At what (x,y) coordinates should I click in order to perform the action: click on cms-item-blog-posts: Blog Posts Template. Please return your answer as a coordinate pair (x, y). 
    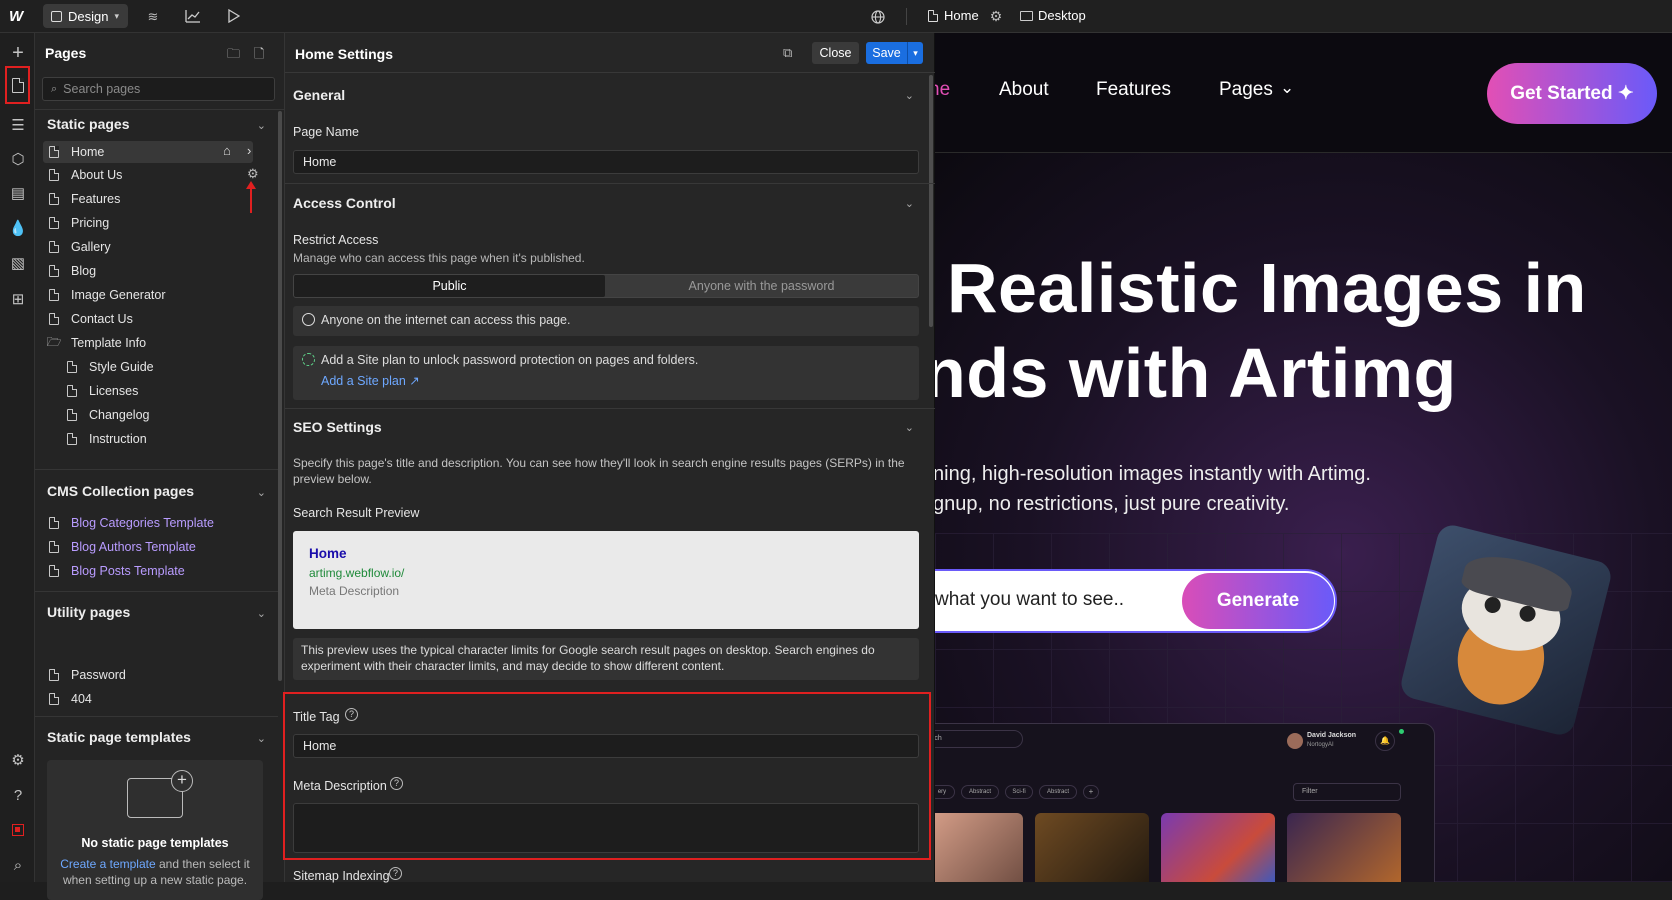
    Looking at the image, I should click on (160, 571).